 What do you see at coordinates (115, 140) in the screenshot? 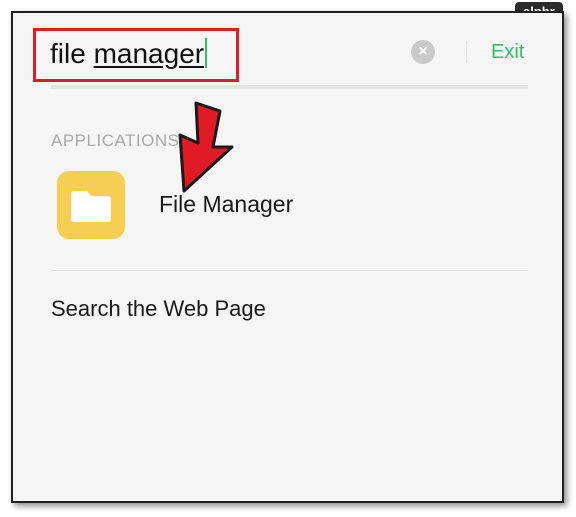
I see `section-header-applications: APPLICATIONS` at bounding box center [115, 140].